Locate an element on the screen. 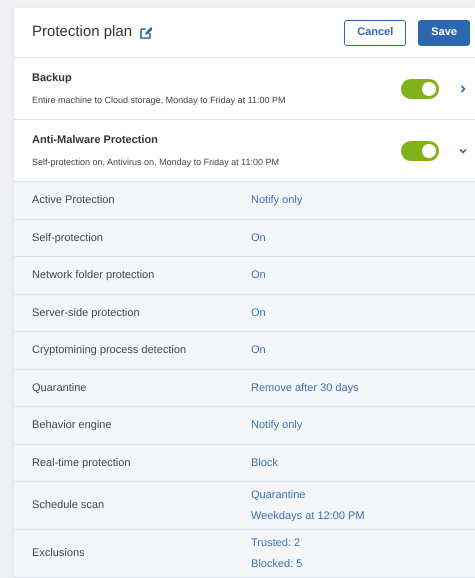 The height and width of the screenshot is (578, 475). save-button: Save is located at coordinates (444, 33).